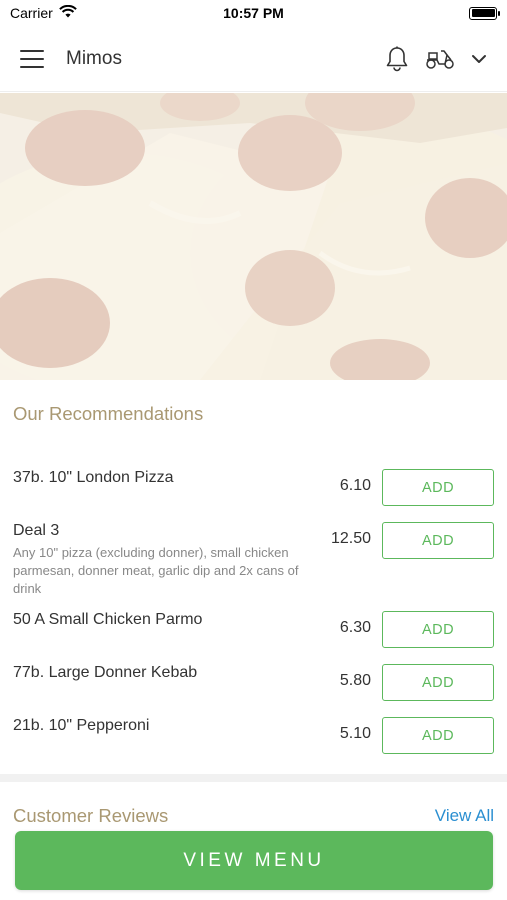 This screenshot has height=900, width=507. I want to click on view-menu-button: VIEW MENU, so click(254, 860).